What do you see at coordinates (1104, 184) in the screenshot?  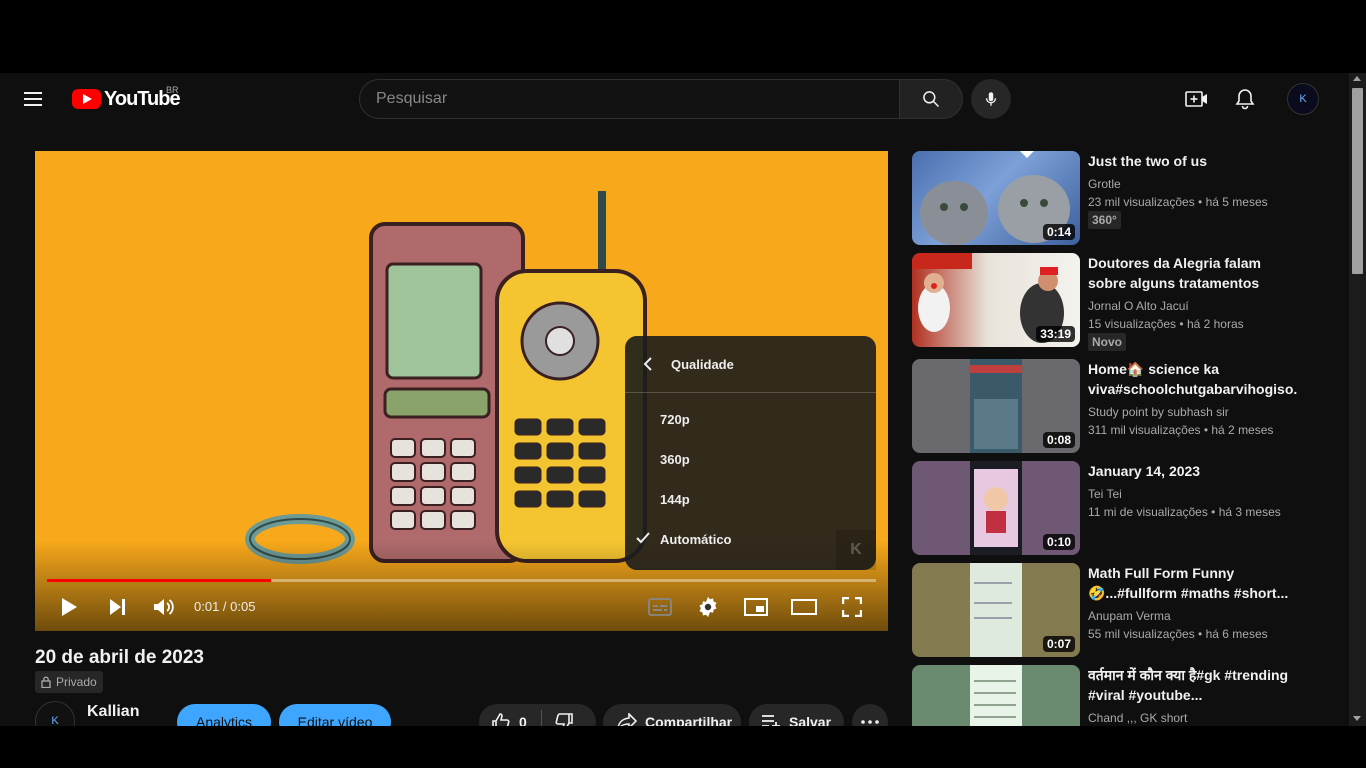 I see `channel-name: Grotle` at bounding box center [1104, 184].